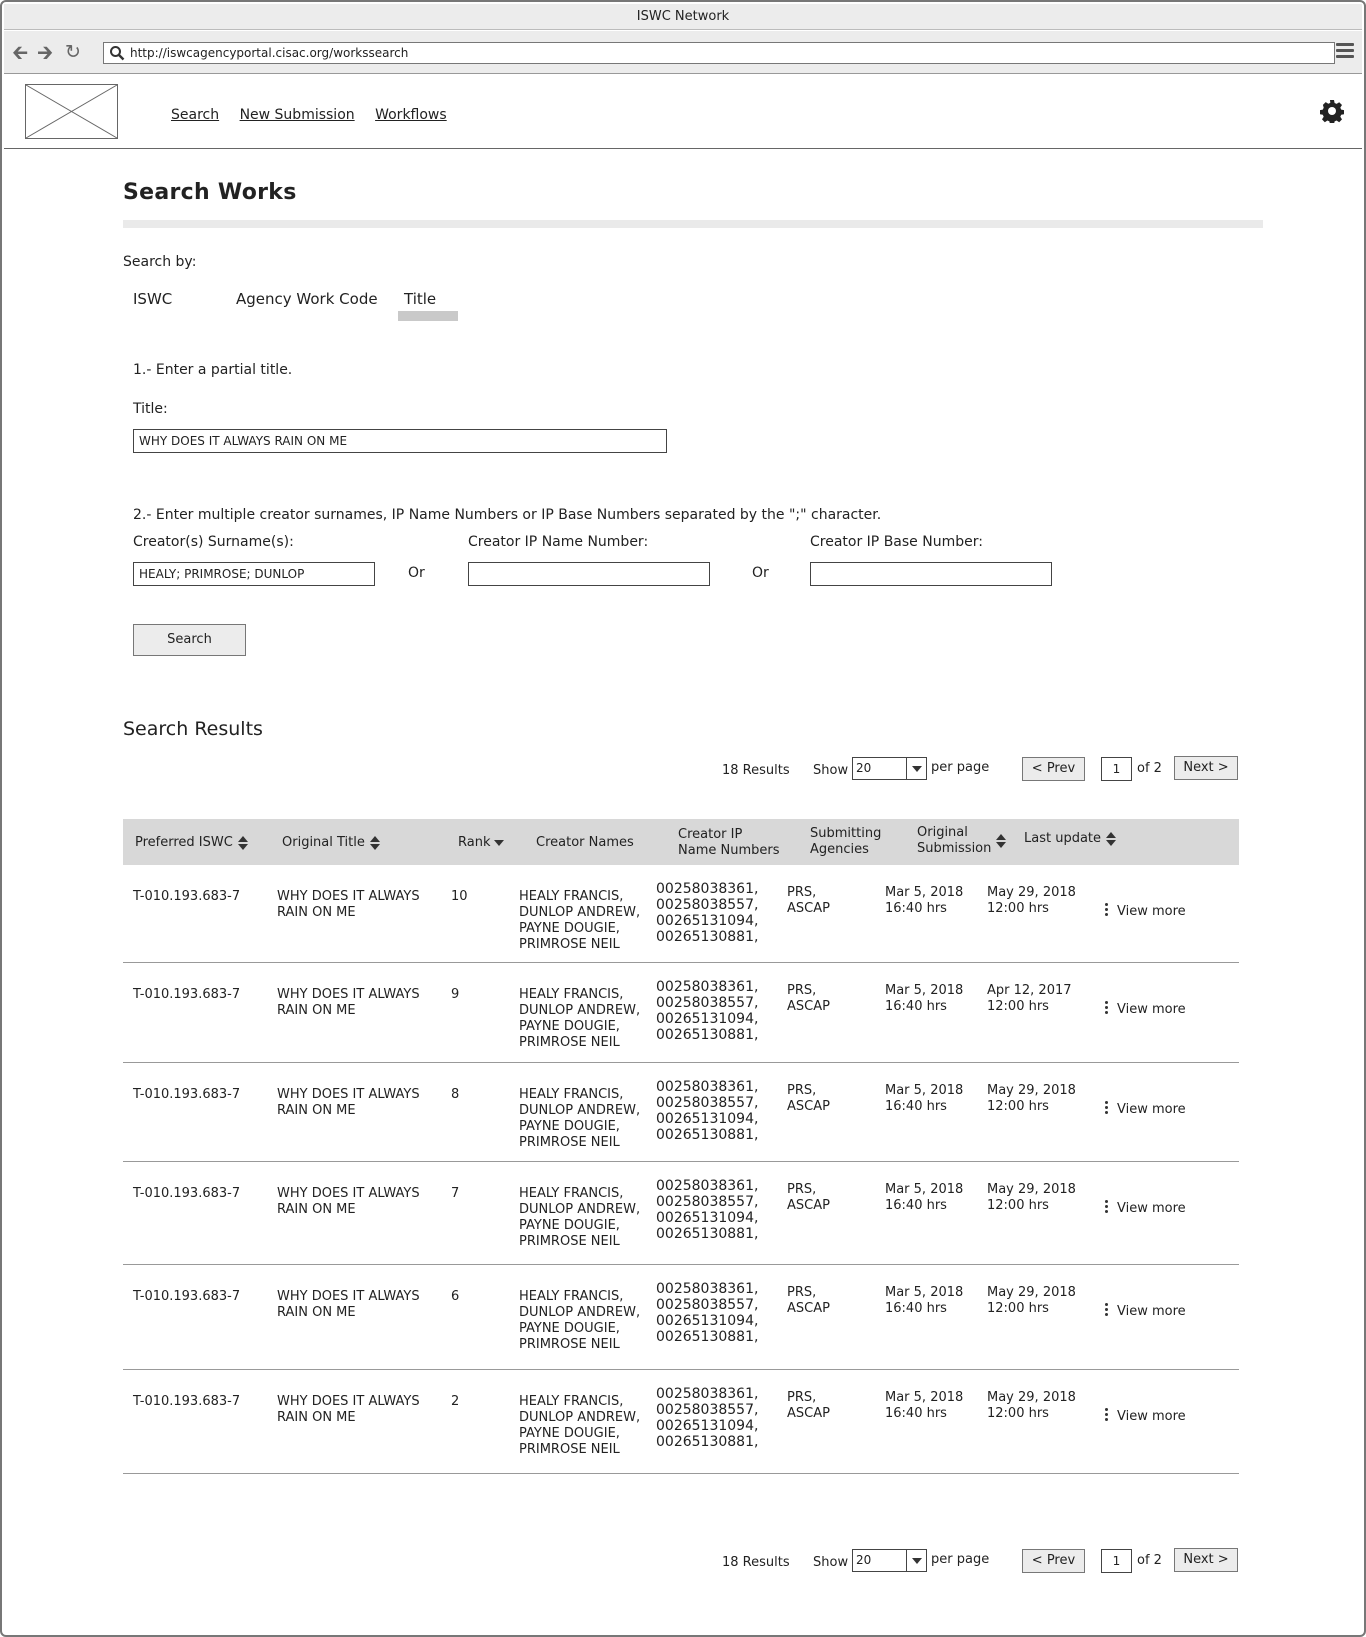 The width and height of the screenshot is (1366, 1637). Describe the element at coordinates (916, 768) in the screenshot. I see `chevron-down-icon` at that location.